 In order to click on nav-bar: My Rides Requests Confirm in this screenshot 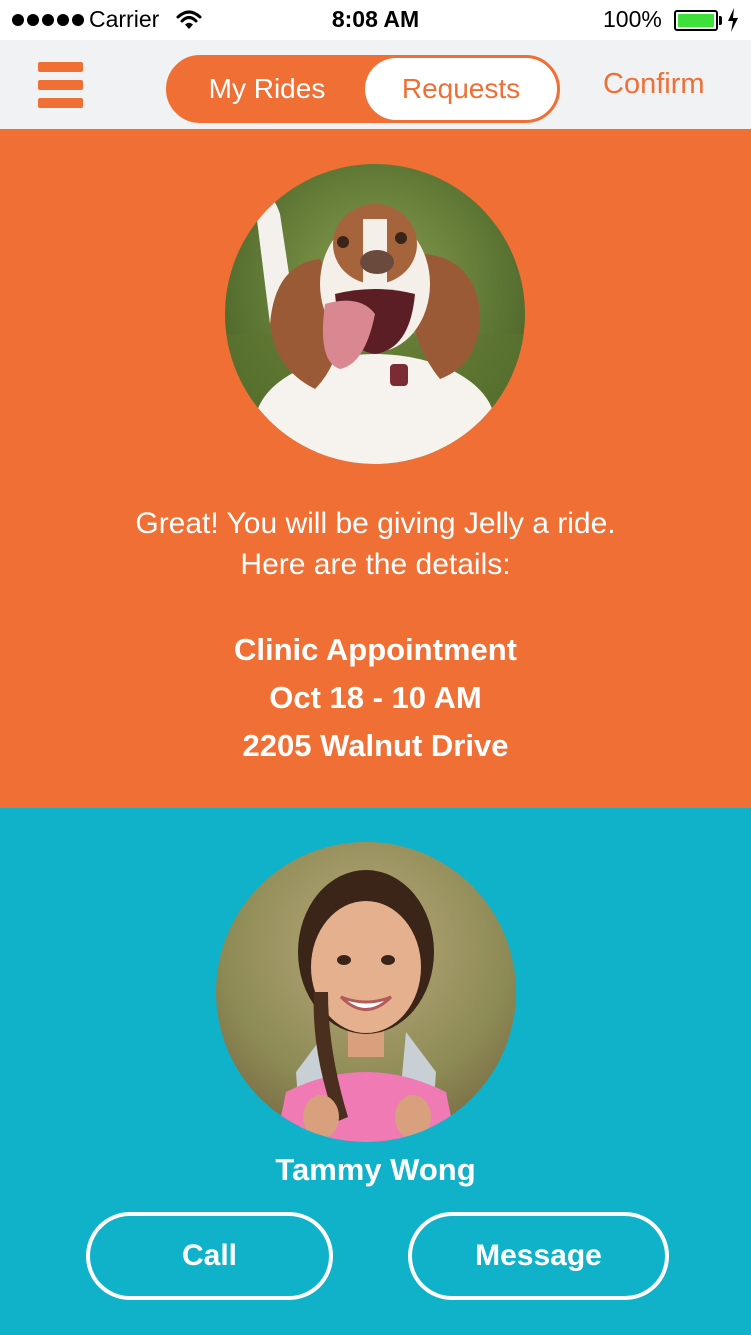, I will do `click(375, 84)`.